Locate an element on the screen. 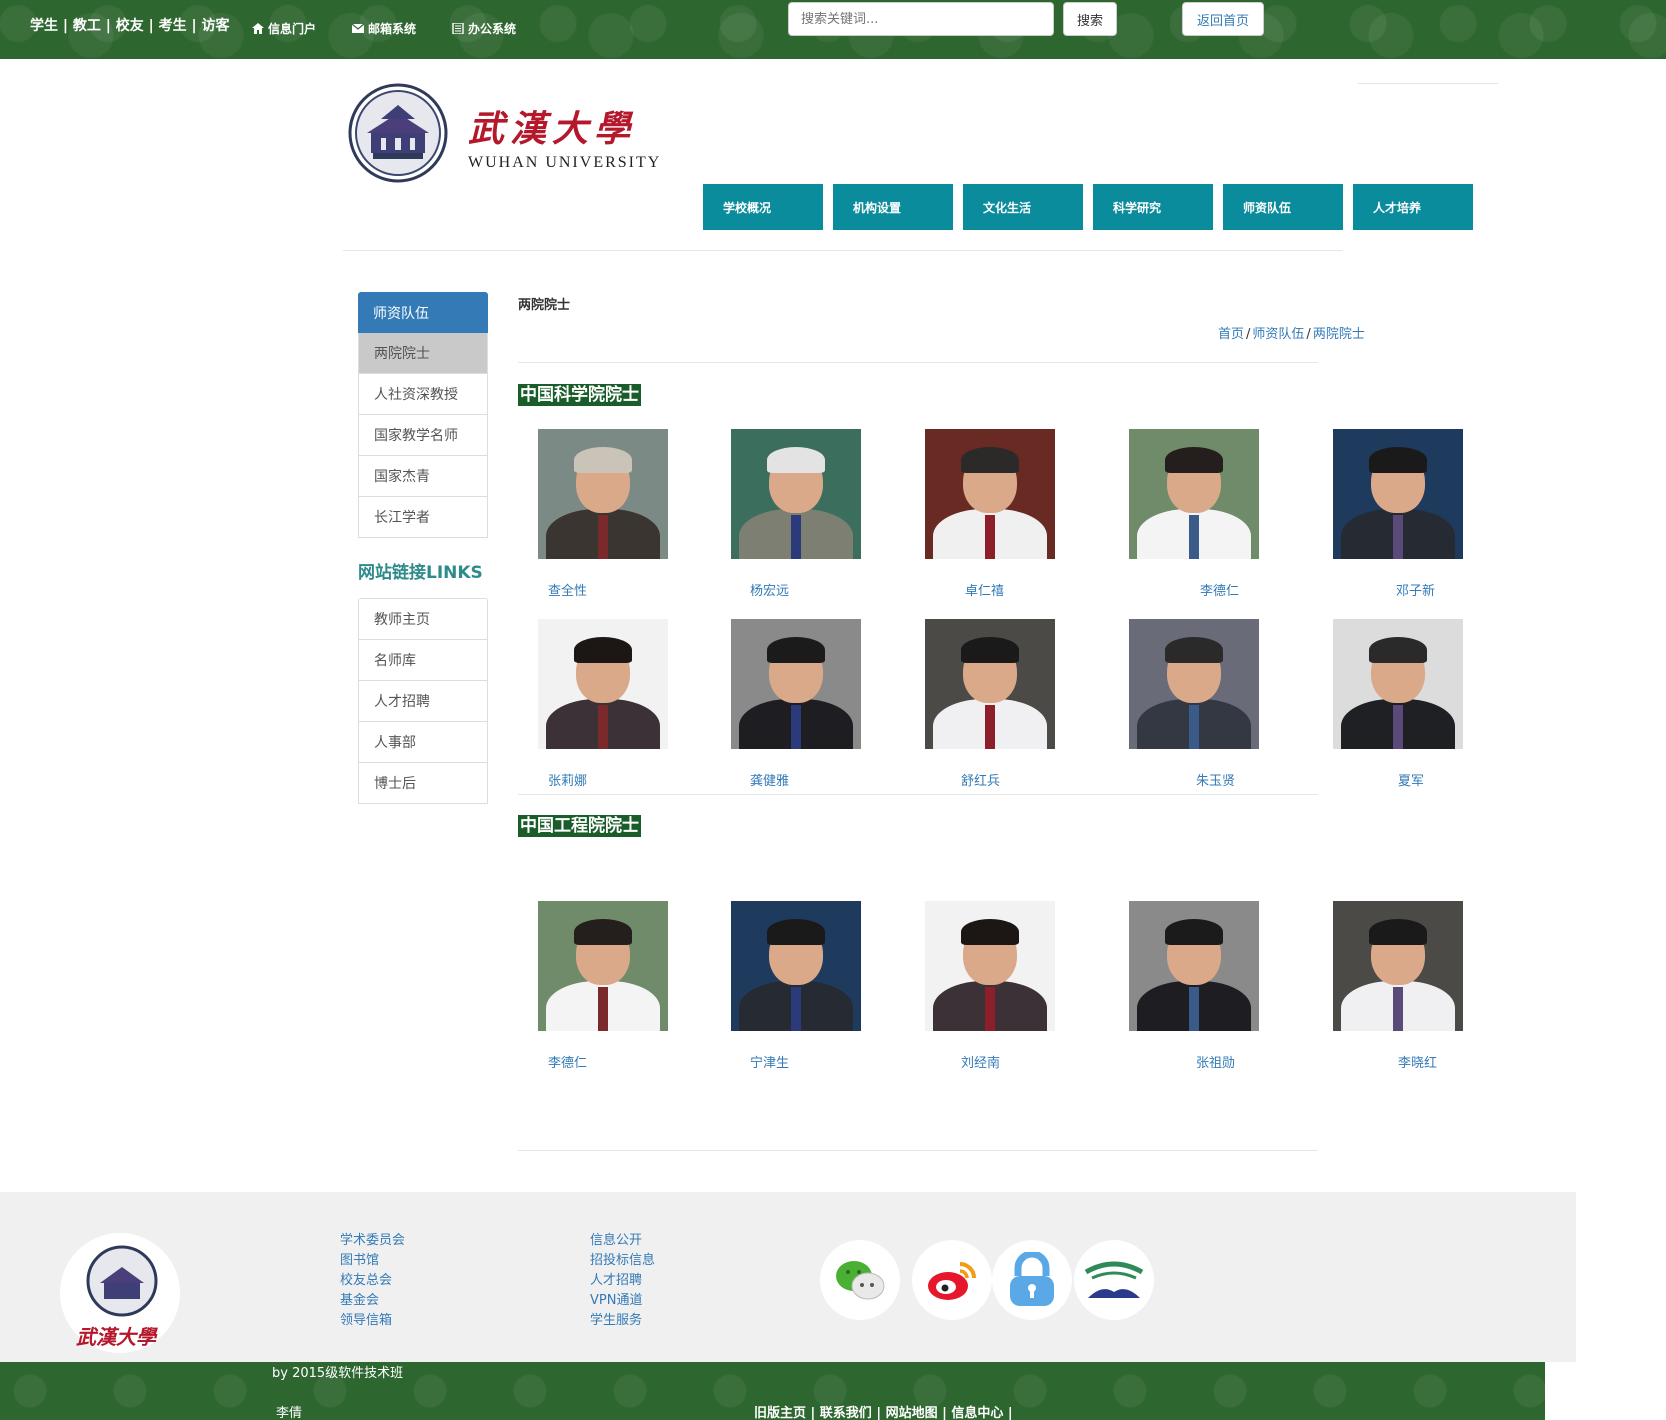 The width and height of the screenshot is (1666, 1420). link-teacher-homepage: 教师主页 is located at coordinates (423, 619).